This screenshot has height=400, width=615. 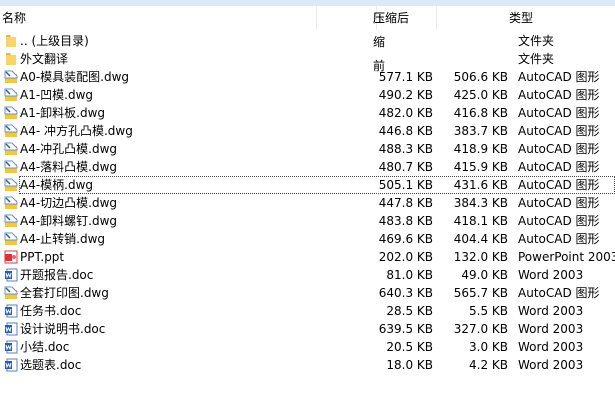 I want to click on file-name: A4-止转销.dwg, so click(x=63, y=239).